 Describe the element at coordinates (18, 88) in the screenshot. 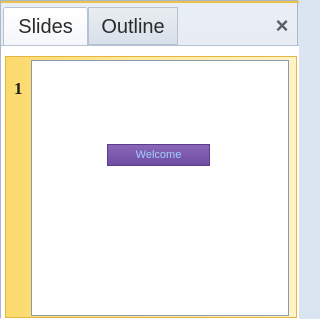

I see `slide-number: 1` at that location.